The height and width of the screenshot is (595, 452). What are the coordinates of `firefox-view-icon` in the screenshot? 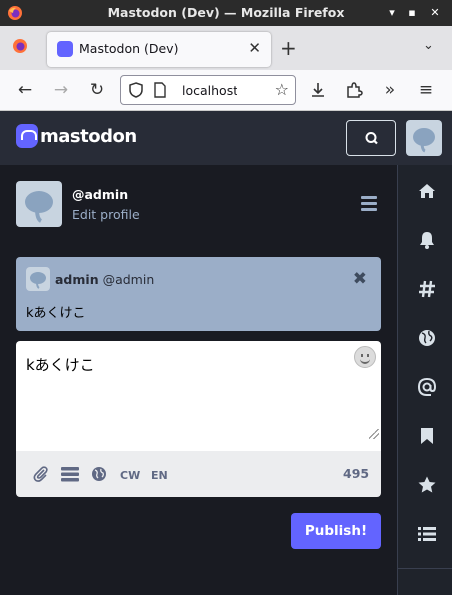 It's located at (20, 46).